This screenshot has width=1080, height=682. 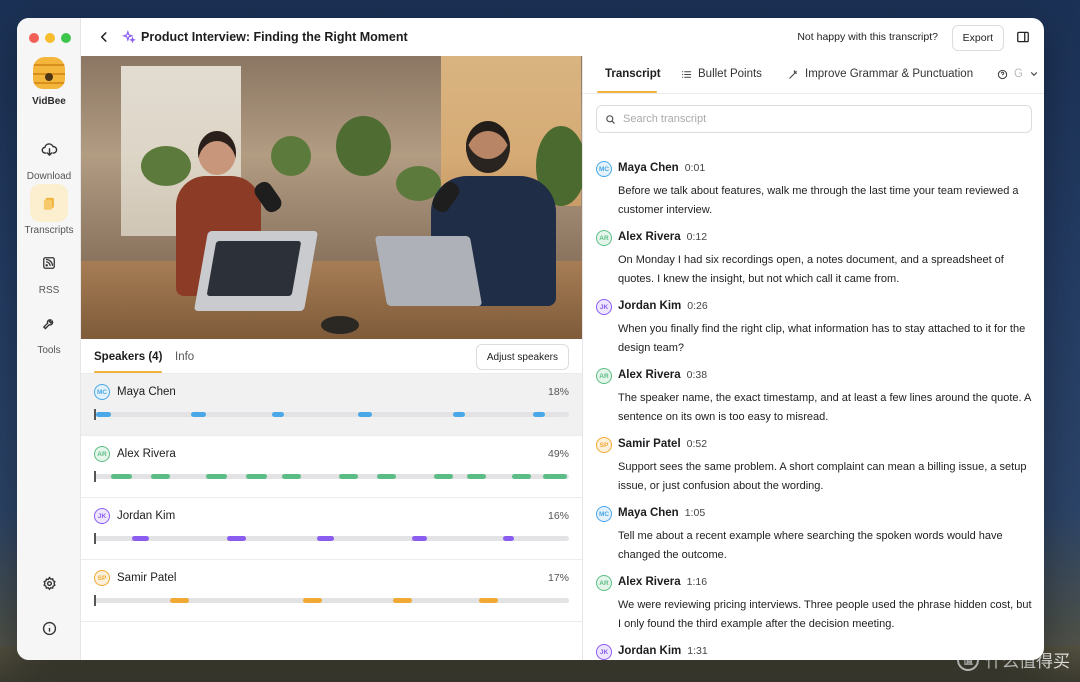 I want to click on search-bar, so click(x=814, y=119).